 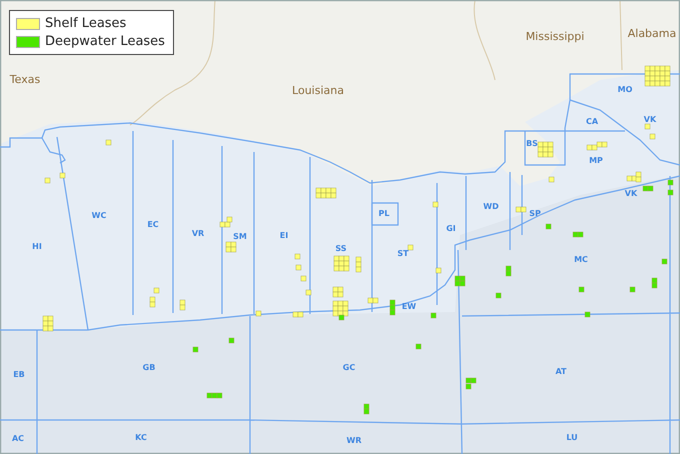 I want to click on planning-area-label: VR, so click(x=198, y=233).